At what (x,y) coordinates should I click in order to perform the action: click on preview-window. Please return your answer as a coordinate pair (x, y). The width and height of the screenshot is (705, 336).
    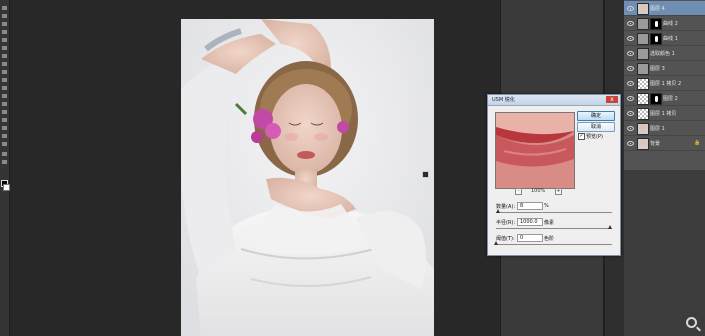
    Looking at the image, I should click on (535, 150).